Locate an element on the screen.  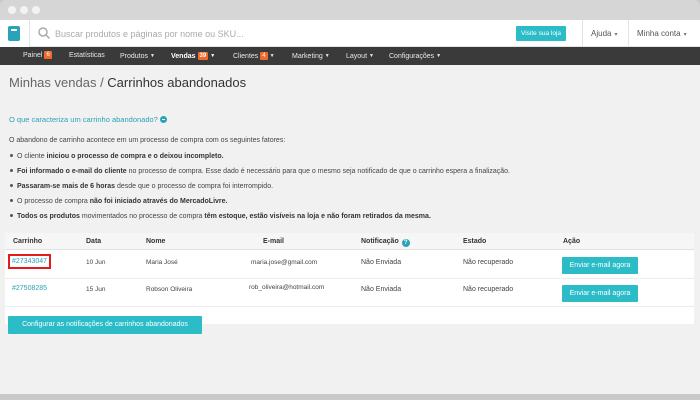
nav-item-marketing: Marketing ▼ is located at coordinates (311, 56).